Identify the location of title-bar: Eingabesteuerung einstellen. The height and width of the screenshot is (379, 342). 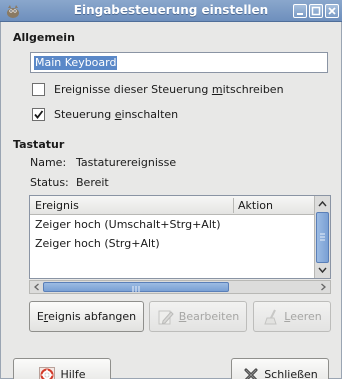
(171, 11).